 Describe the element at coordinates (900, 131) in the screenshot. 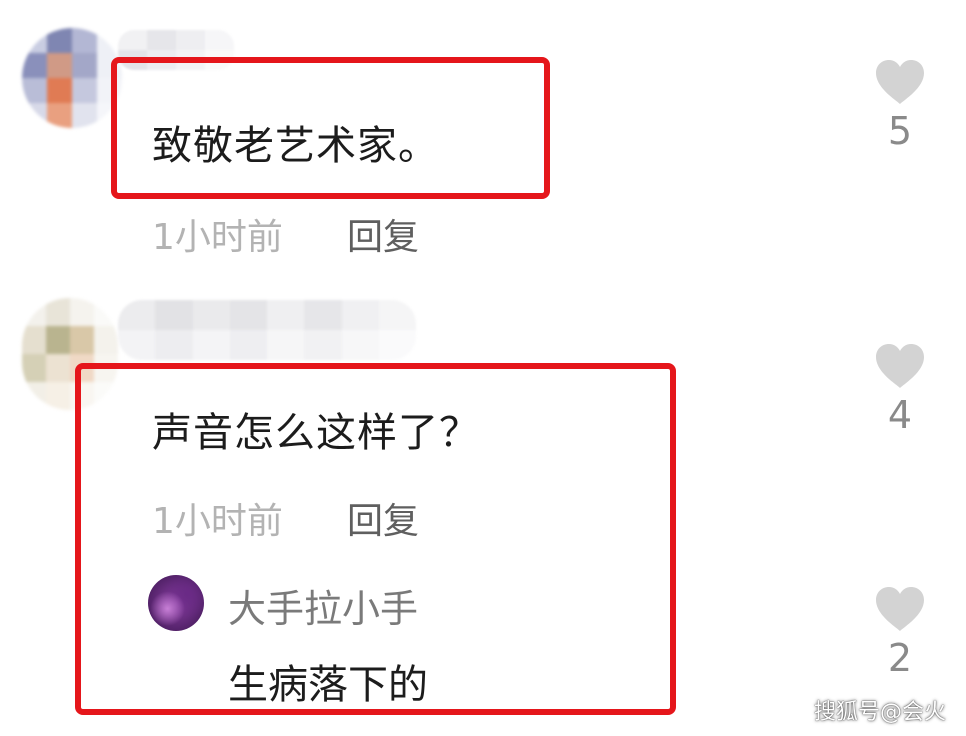

I see `like-count: 5` at that location.